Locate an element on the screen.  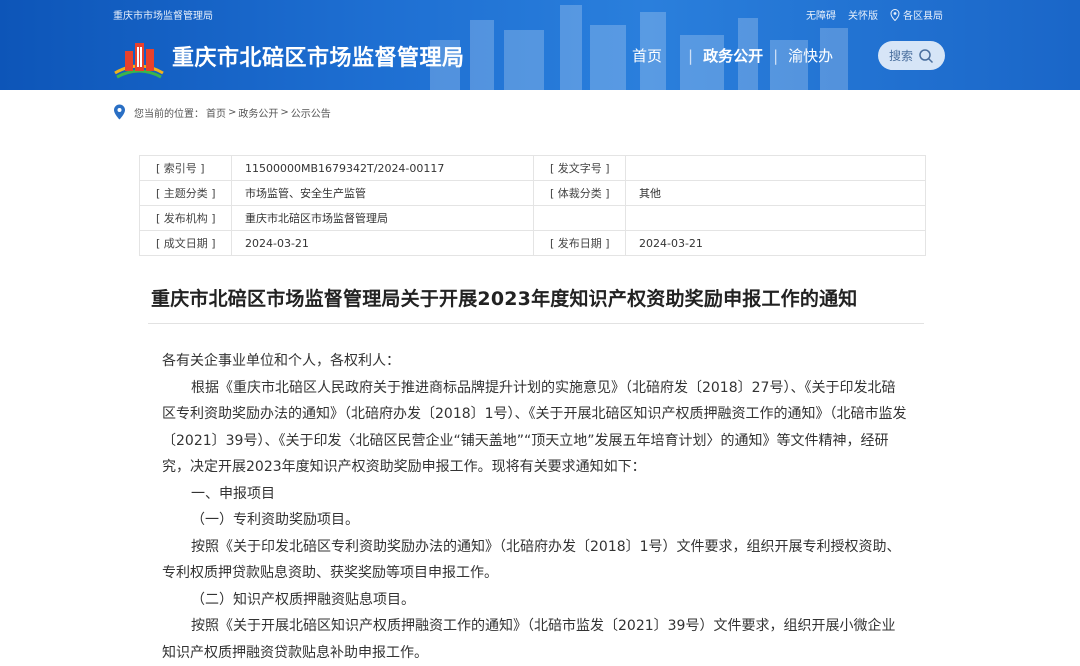
title-divider is located at coordinates (536, 323).